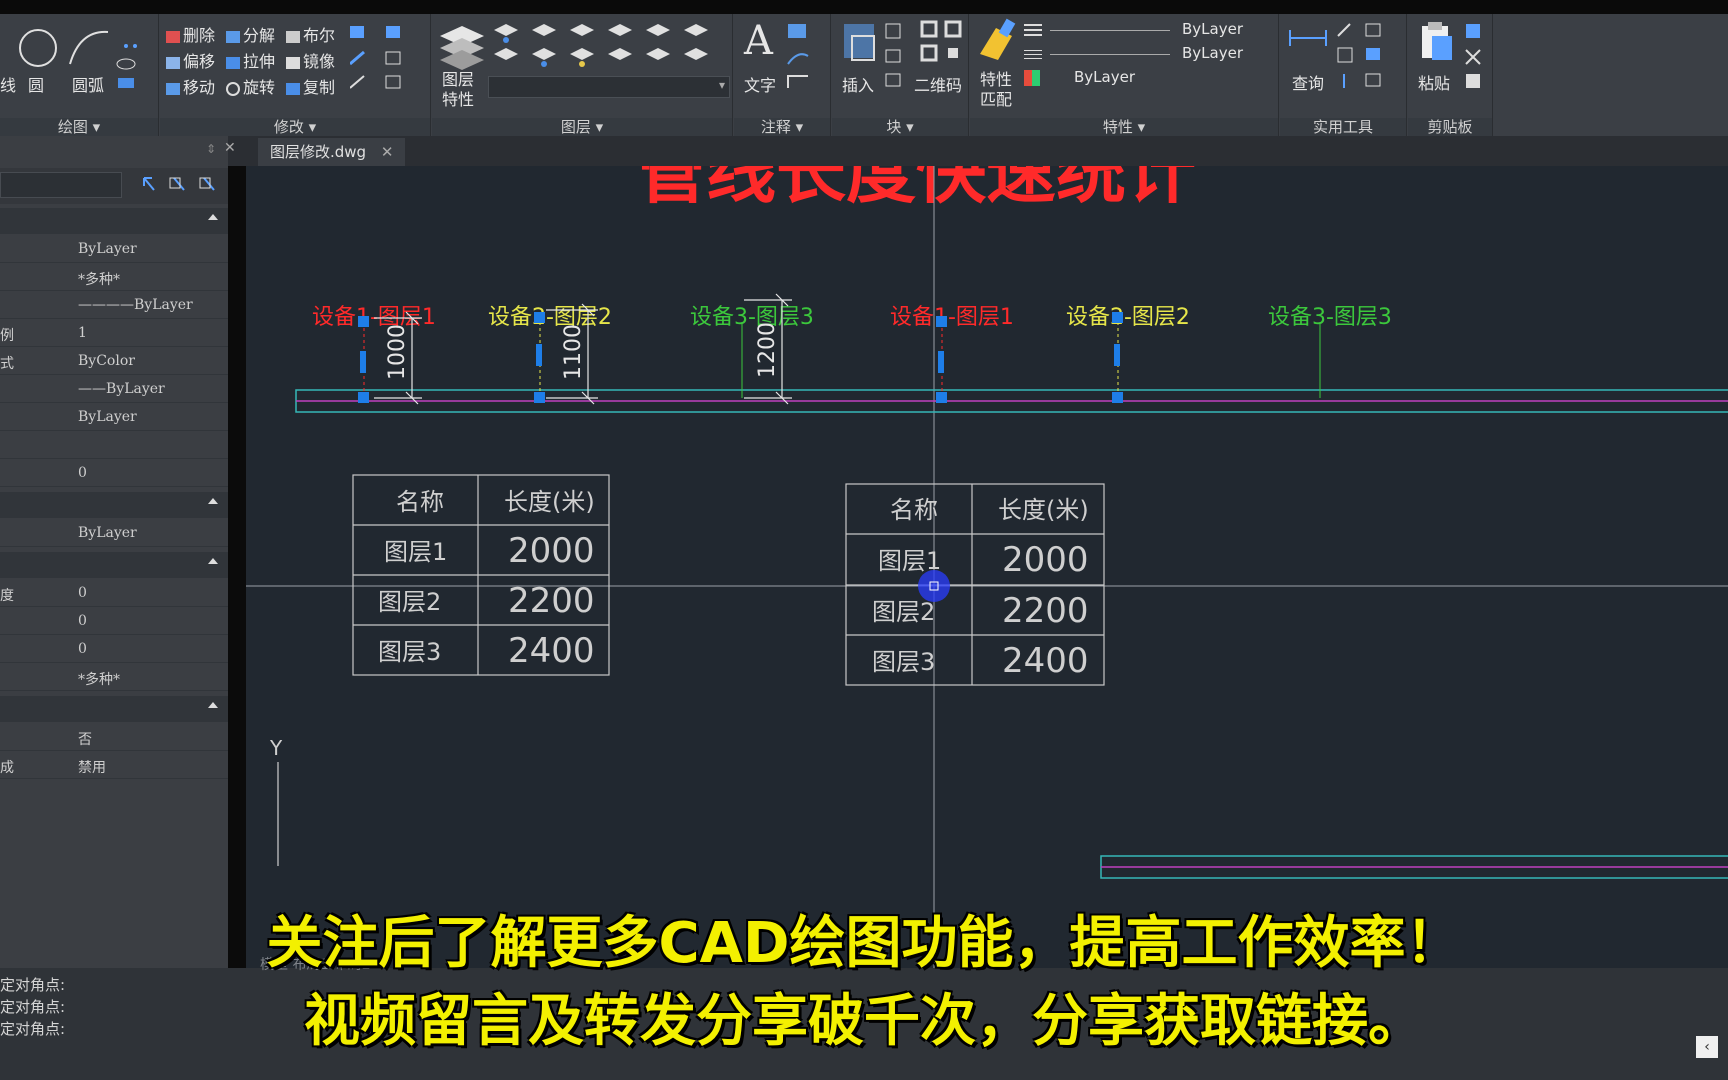  Describe the element at coordinates (230, 148) in the screenshot. I see `close-palette-icon: ✕` at that location.